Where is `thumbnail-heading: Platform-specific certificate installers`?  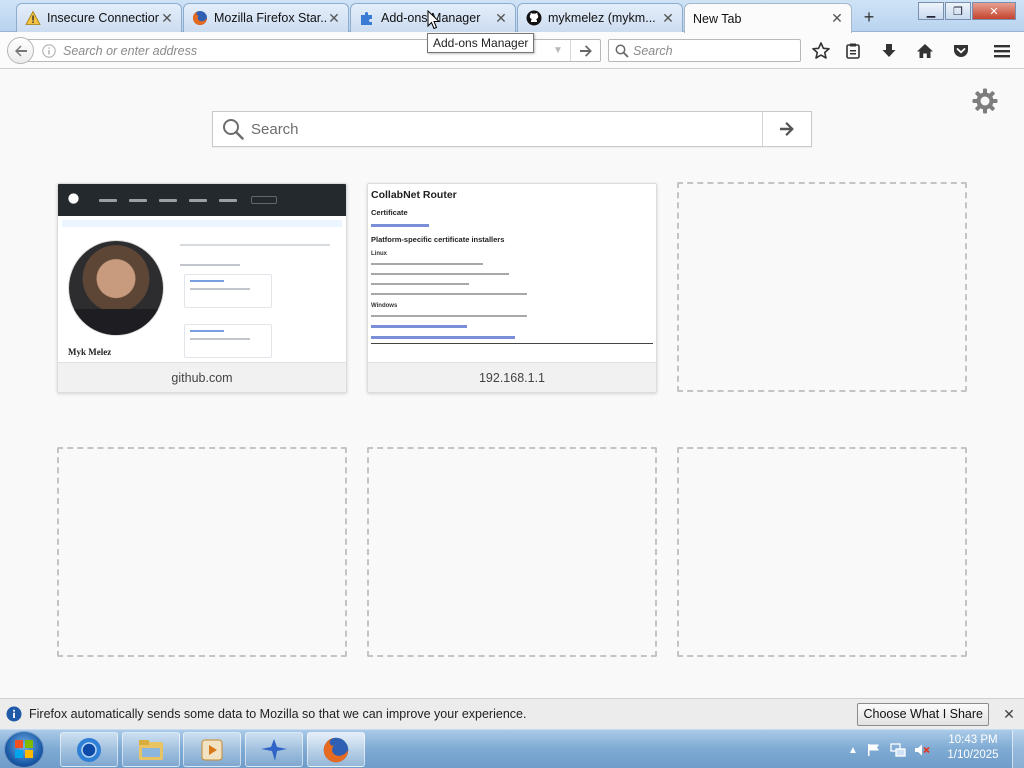
thumbnail-heading: Platform-specific certificate installers is located at coordinates (438, 239).